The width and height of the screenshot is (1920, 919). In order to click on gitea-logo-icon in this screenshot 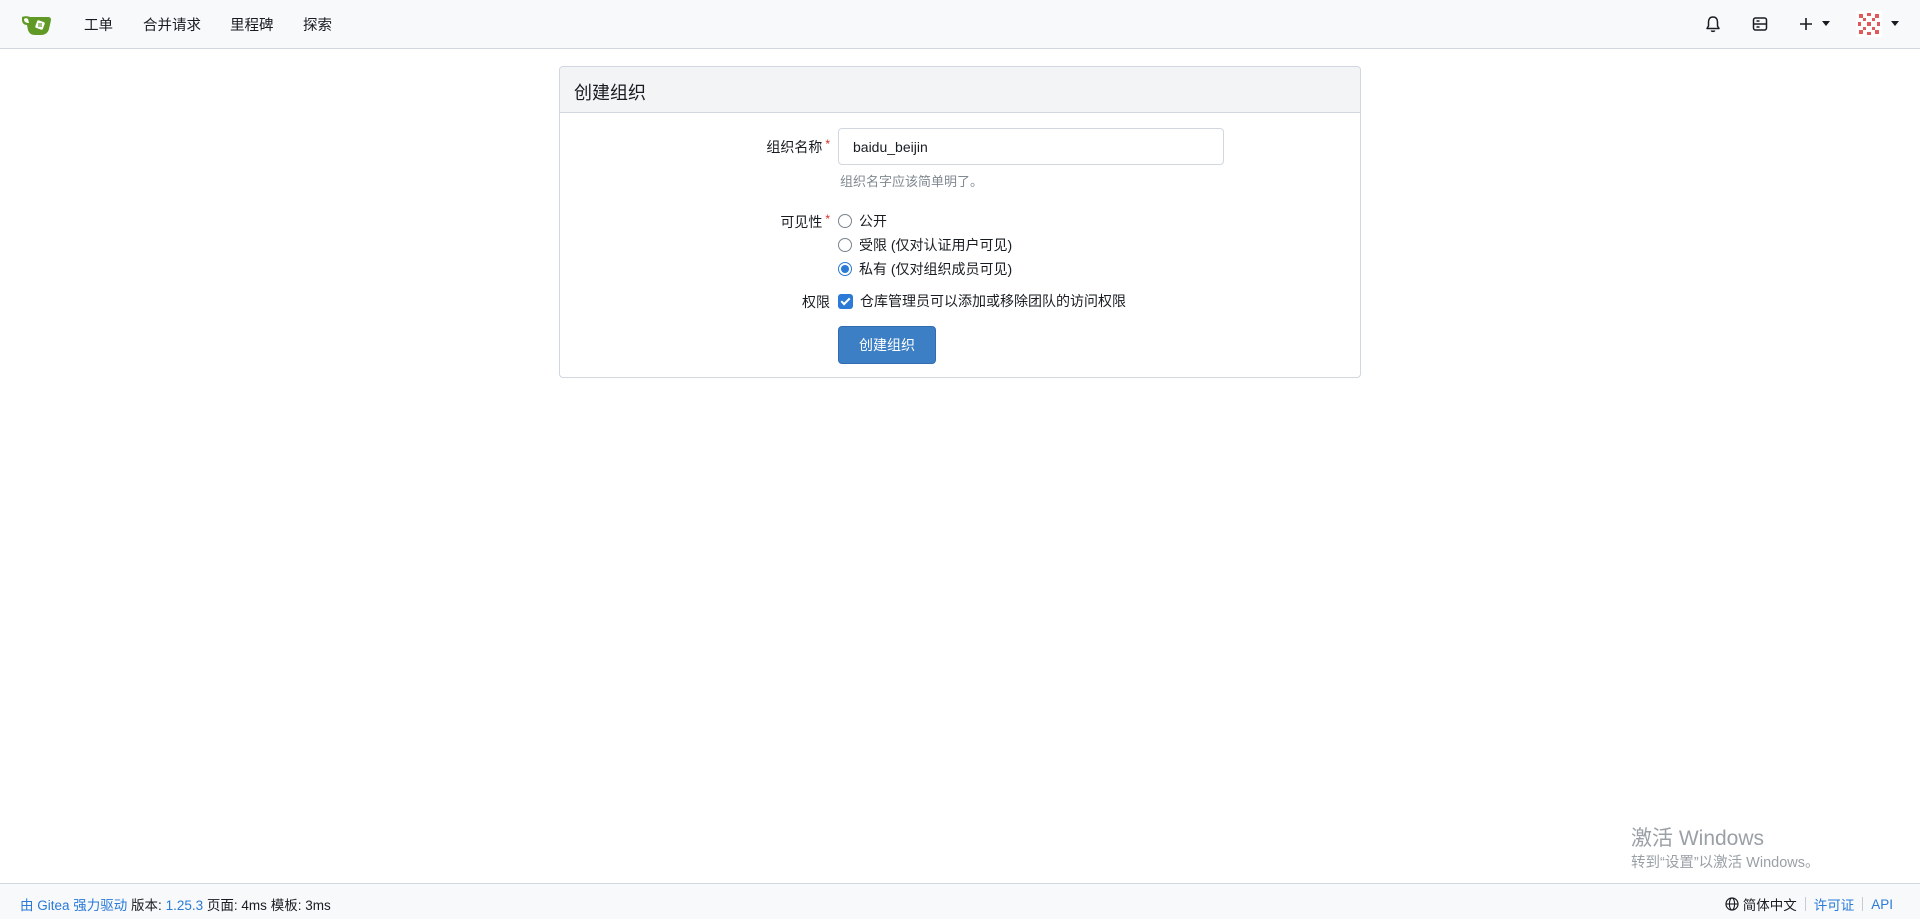, I will do `click(37, 24)`.